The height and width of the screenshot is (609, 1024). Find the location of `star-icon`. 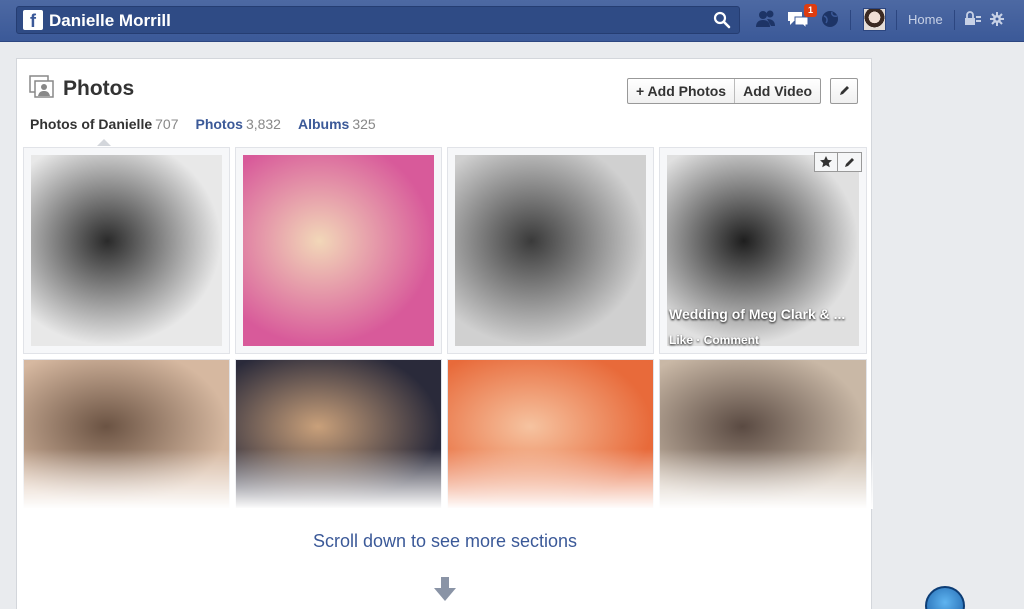

star-icon is located at coordinates (826, 162).